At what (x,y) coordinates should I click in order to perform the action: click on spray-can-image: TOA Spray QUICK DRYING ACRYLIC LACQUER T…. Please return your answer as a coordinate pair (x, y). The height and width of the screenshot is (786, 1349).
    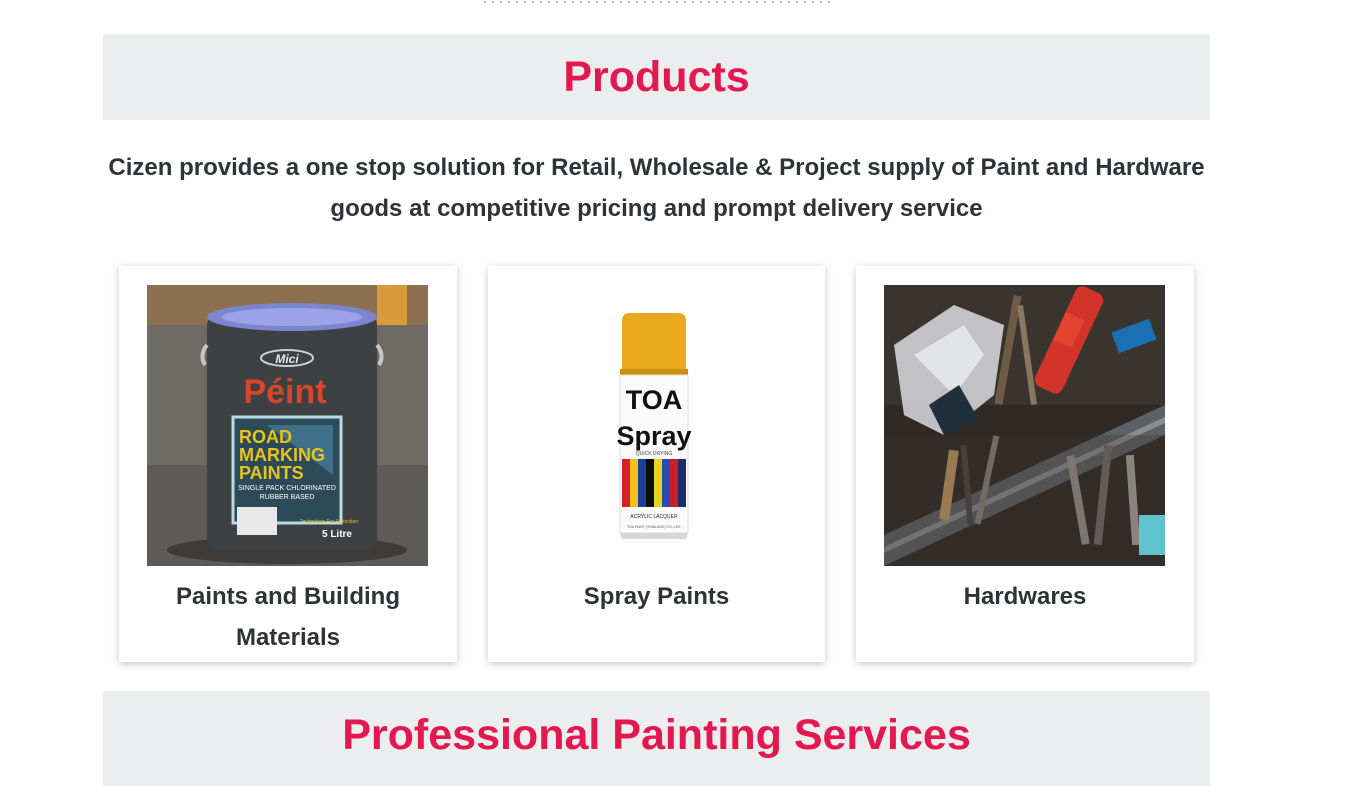
    Looking at the image, I should click on (656, 425).